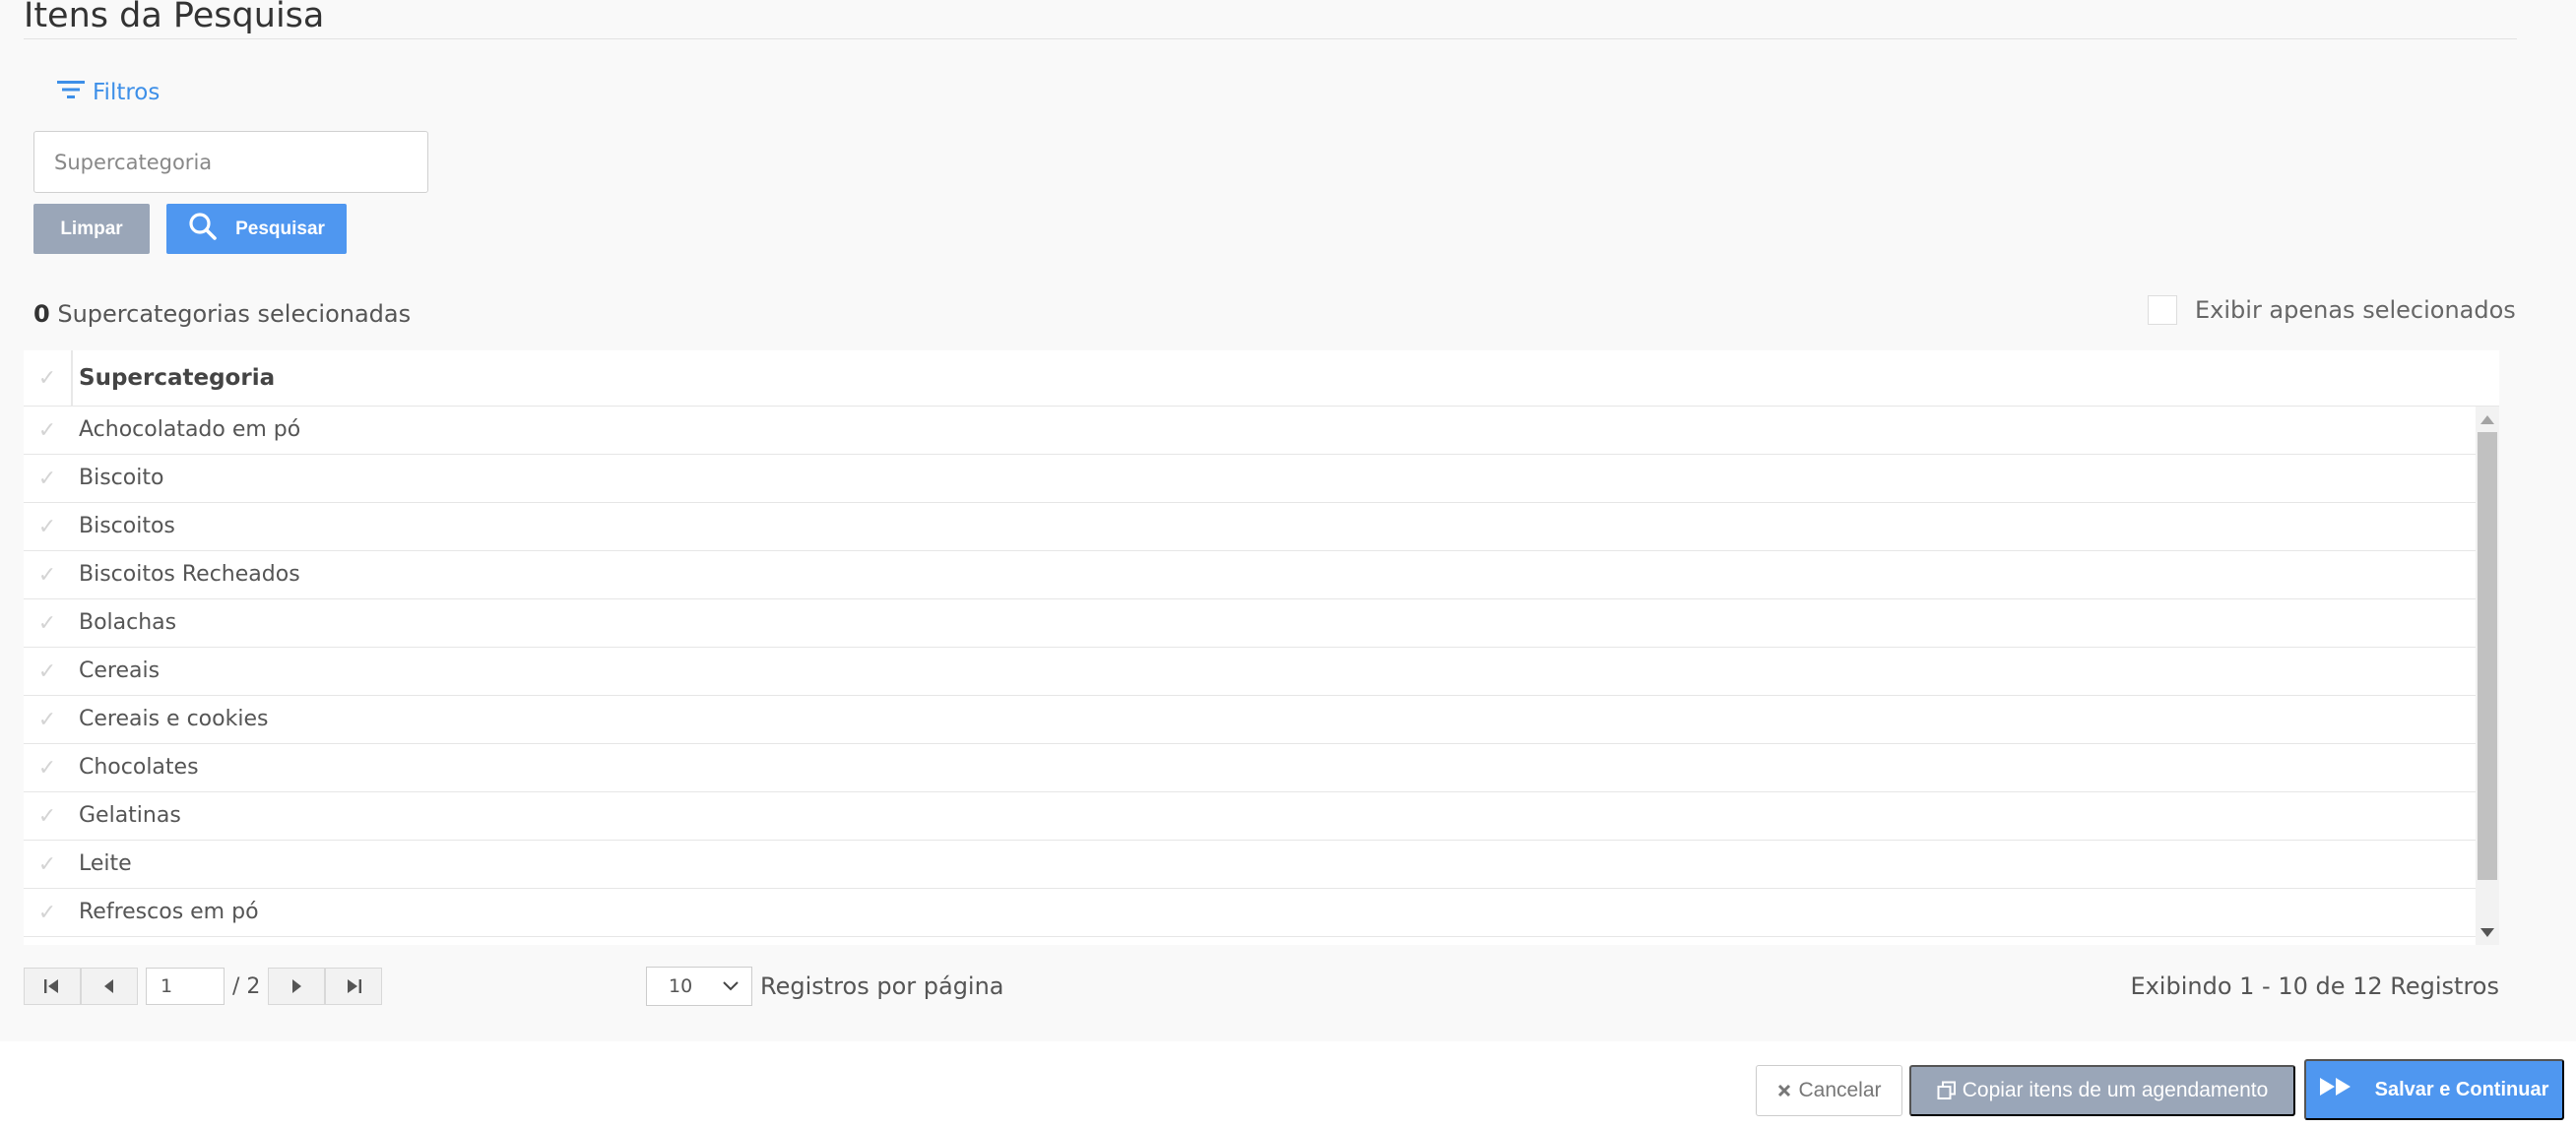  I want to click on supercategory-cell: Biscoitos Recheados, so click(189, 574).